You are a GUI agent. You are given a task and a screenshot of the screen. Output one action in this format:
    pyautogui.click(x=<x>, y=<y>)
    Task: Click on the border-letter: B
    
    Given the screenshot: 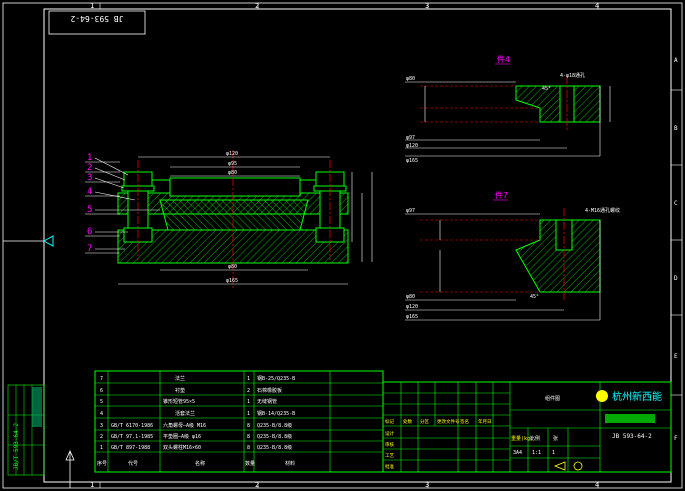 What is the action you would take?
    pyautogui.click(x=676, y=128)
    